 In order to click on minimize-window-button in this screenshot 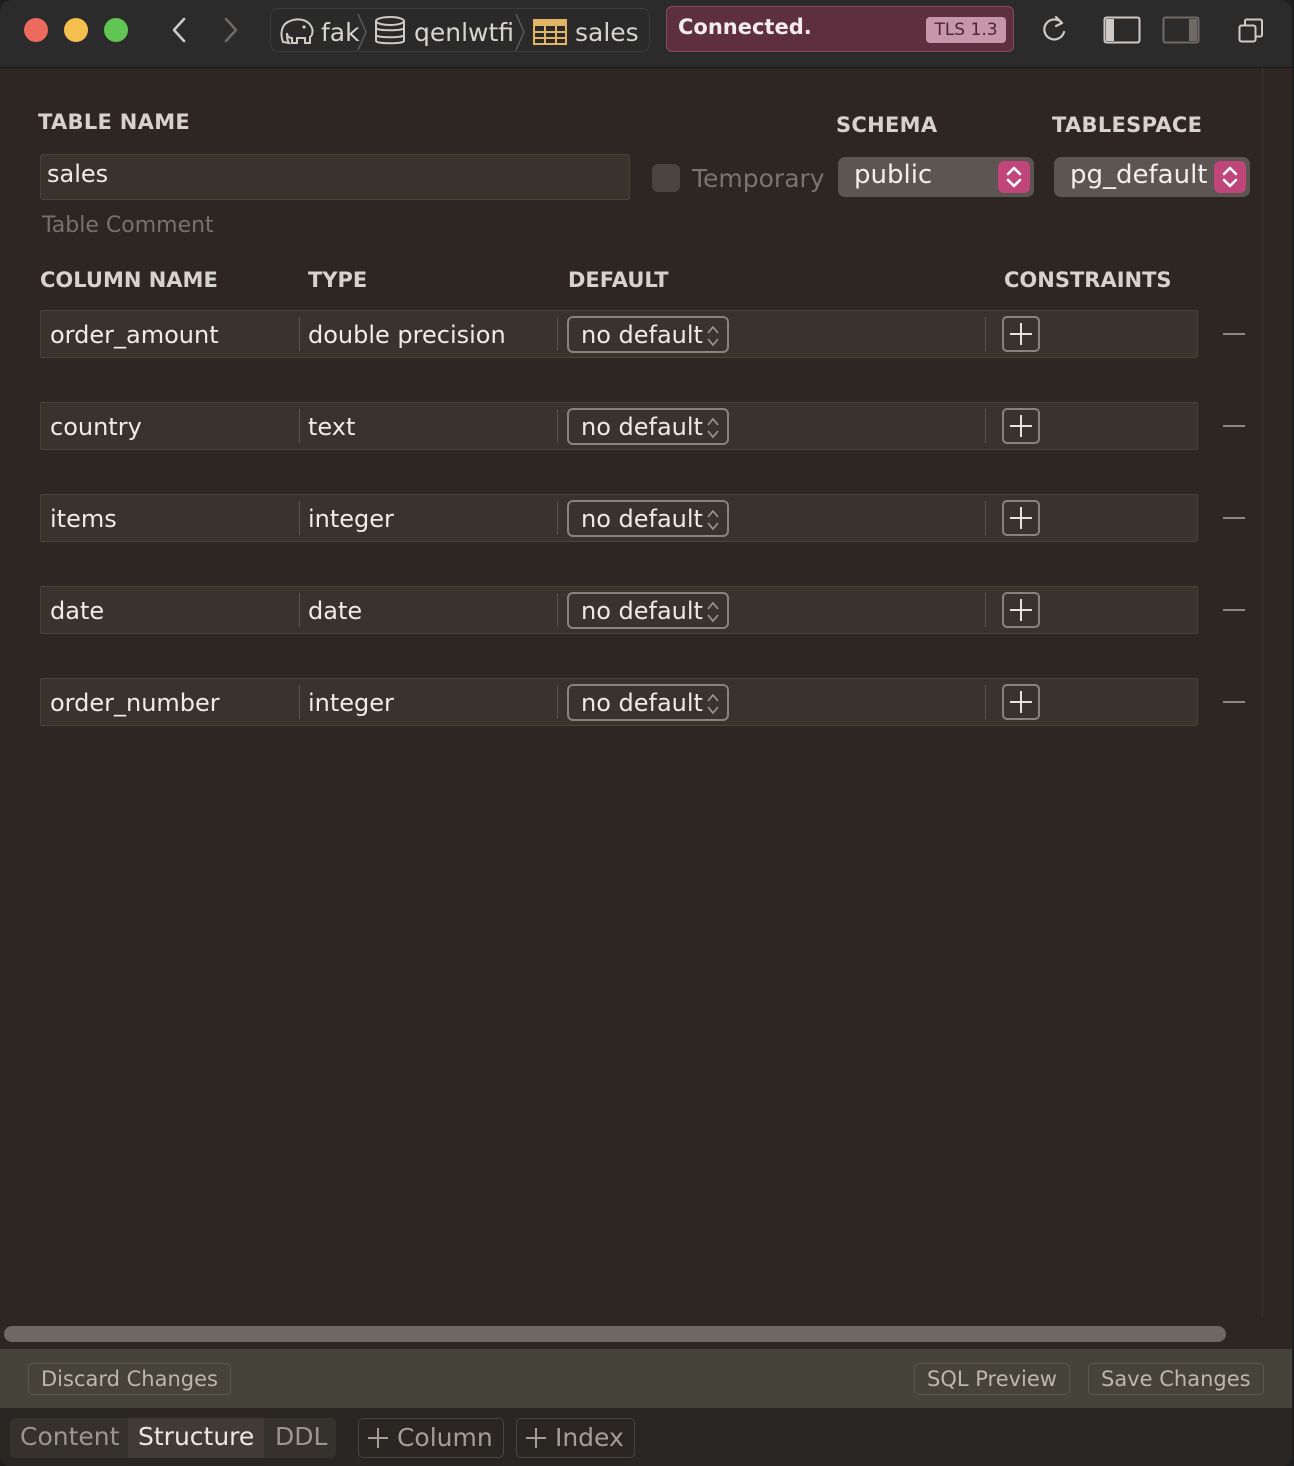, I will do `click(76, 30)`.